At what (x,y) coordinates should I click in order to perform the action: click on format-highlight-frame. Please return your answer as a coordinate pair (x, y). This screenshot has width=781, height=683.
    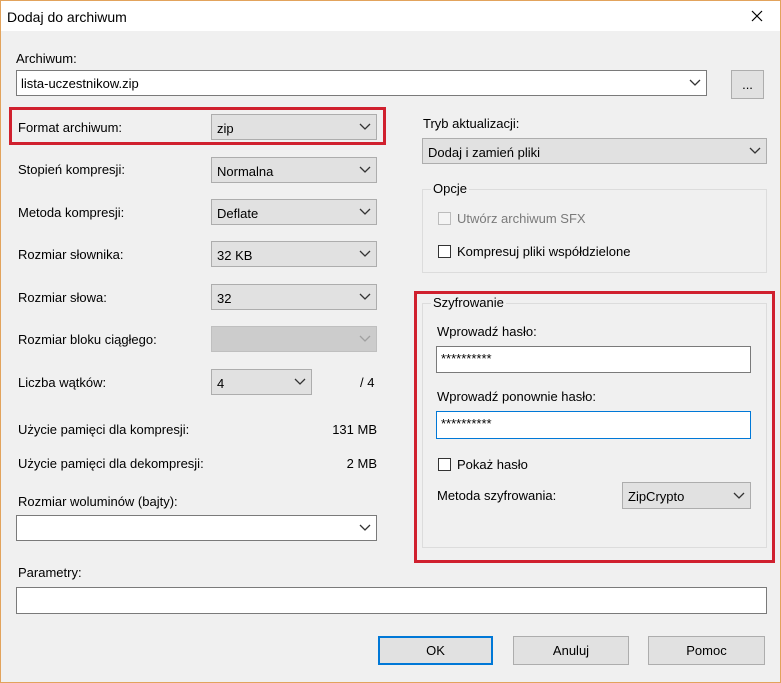
    Looking at the image, I should click on (197, 126).